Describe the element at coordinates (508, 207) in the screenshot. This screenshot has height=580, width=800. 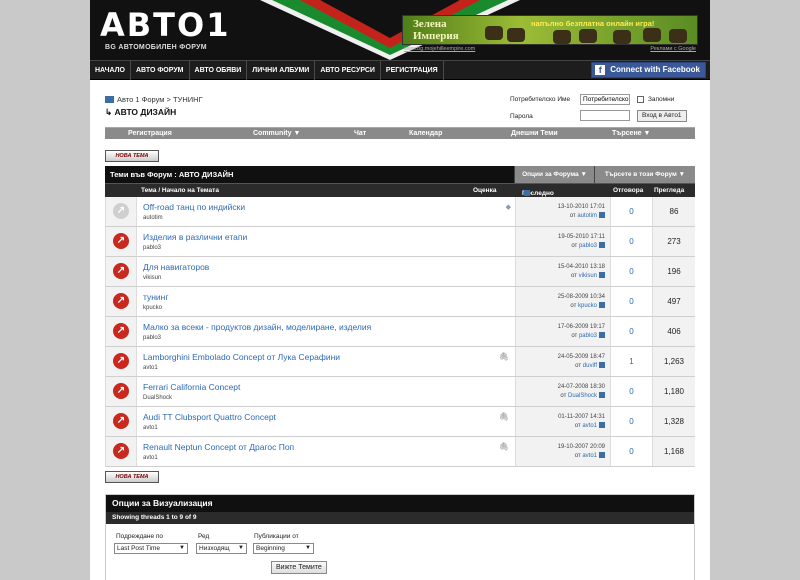
I see `tag-icon: ◆` at that location.